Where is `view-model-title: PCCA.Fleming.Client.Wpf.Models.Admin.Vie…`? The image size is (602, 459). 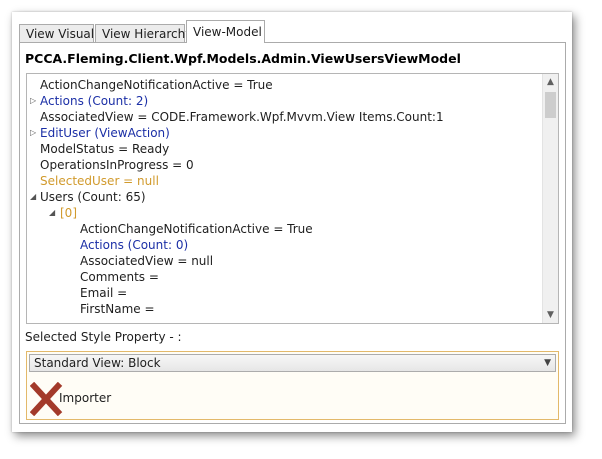
view-model-title: PCCA.Fleming.Client.Wpf.Models.Admin.Vie… is located at coordinates (243, 58).